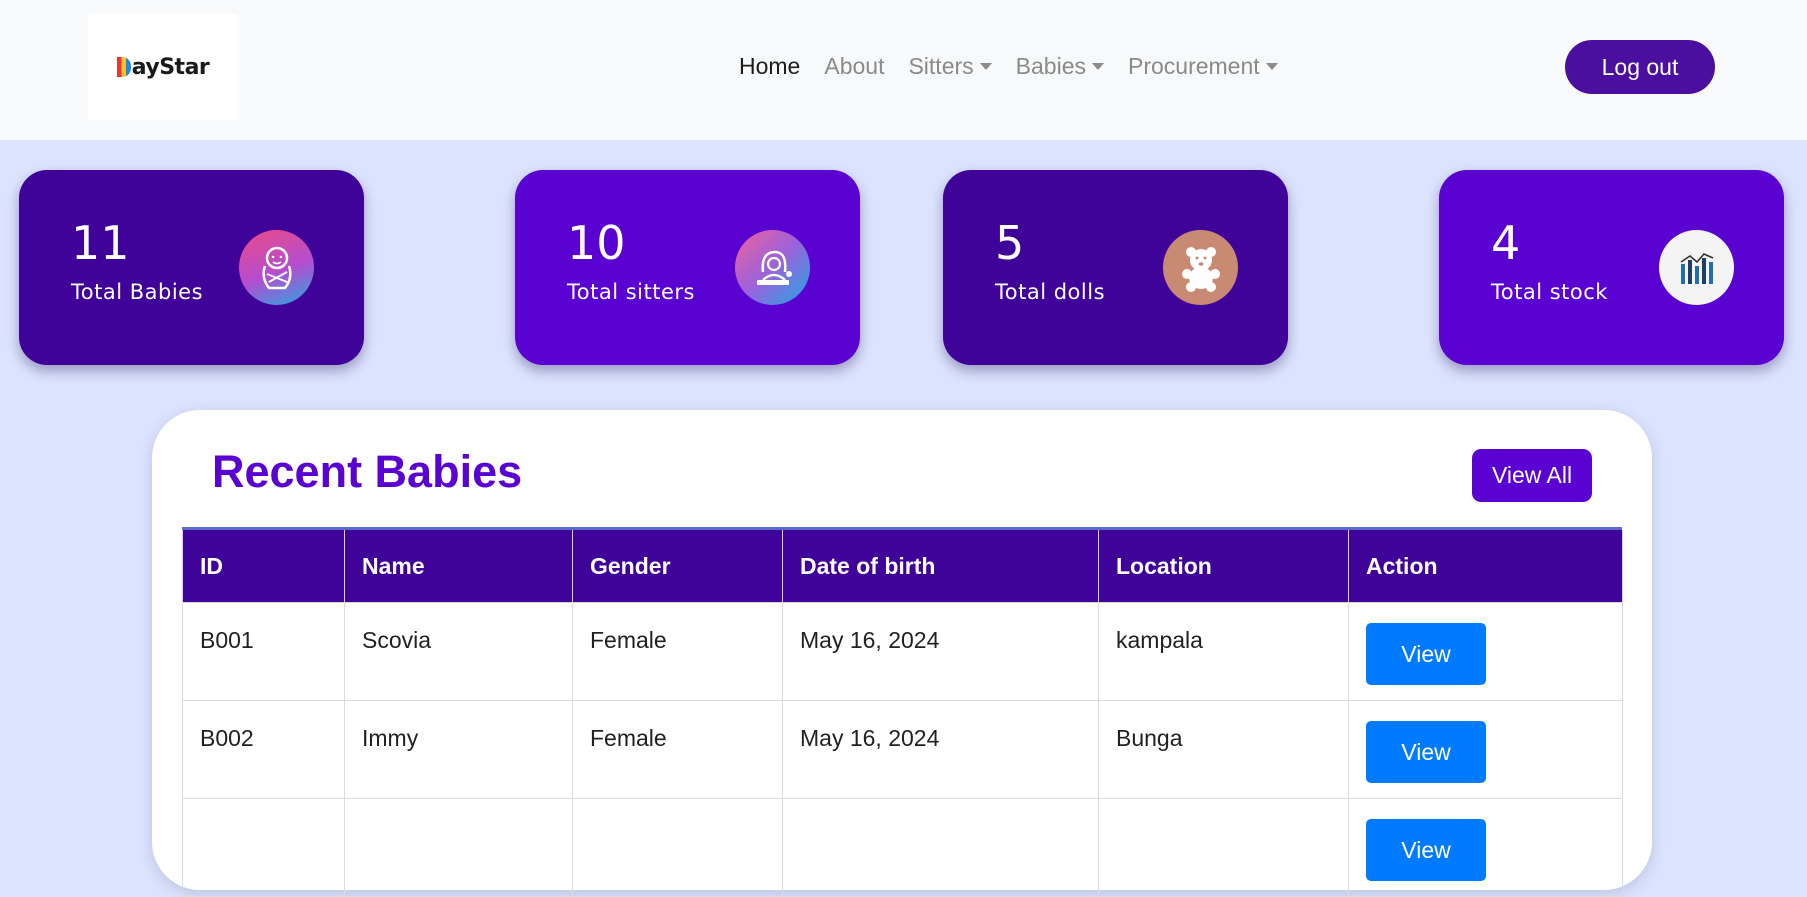 This screenshot has width=1807, height=897. I want to click on stat-label: Total stock, so click(1549, 292).